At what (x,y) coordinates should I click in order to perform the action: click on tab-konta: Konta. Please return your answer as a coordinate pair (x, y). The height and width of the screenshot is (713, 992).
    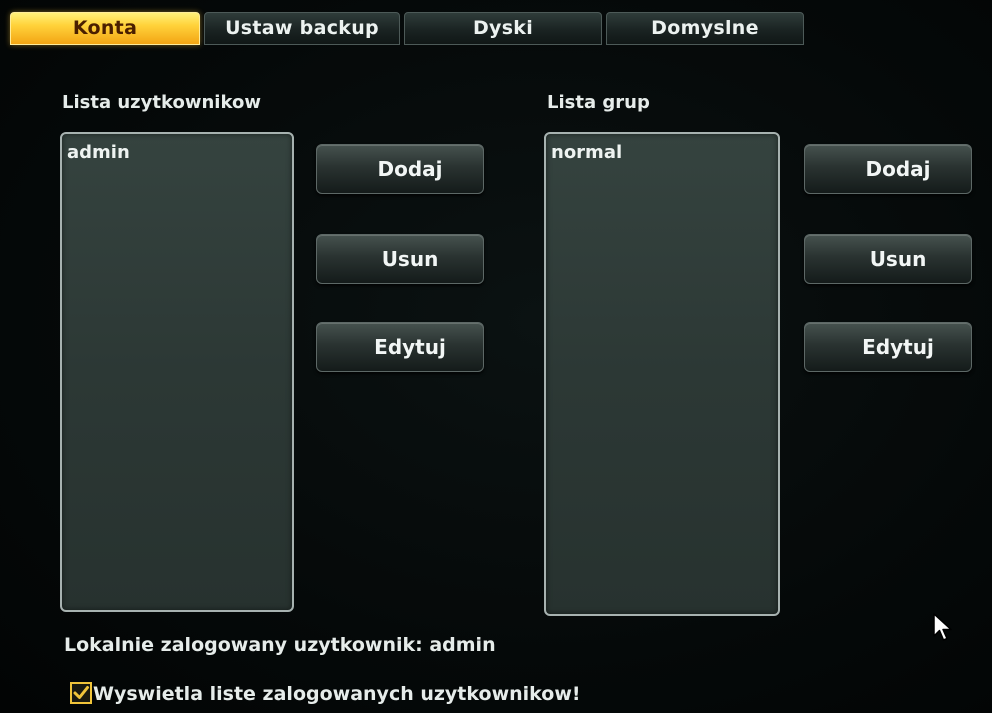
    Looking at the image, I should click on (105, 28).